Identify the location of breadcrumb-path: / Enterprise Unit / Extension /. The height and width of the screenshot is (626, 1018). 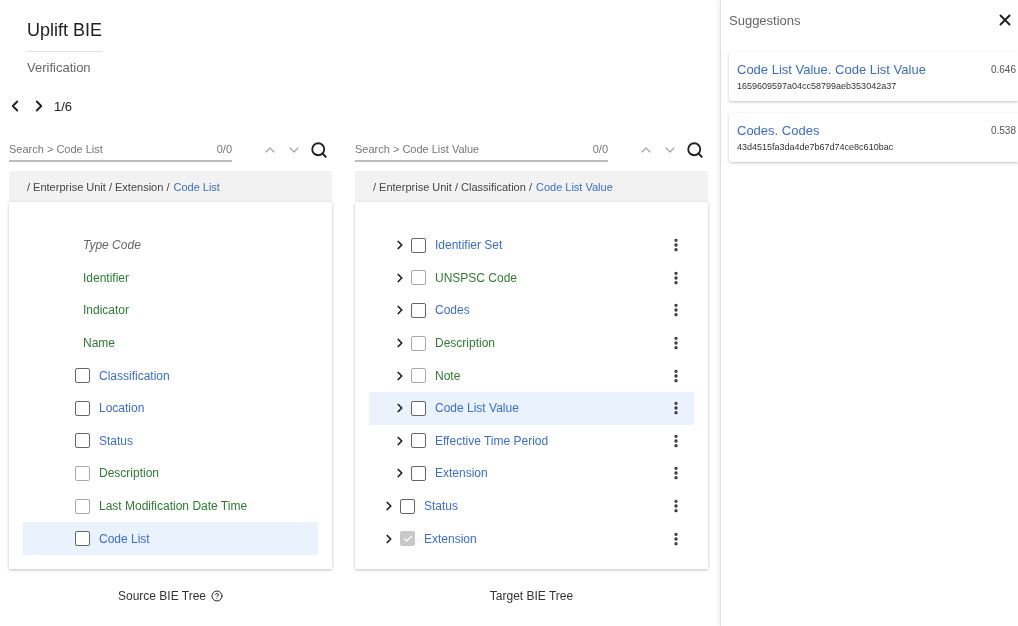
(98, 186).